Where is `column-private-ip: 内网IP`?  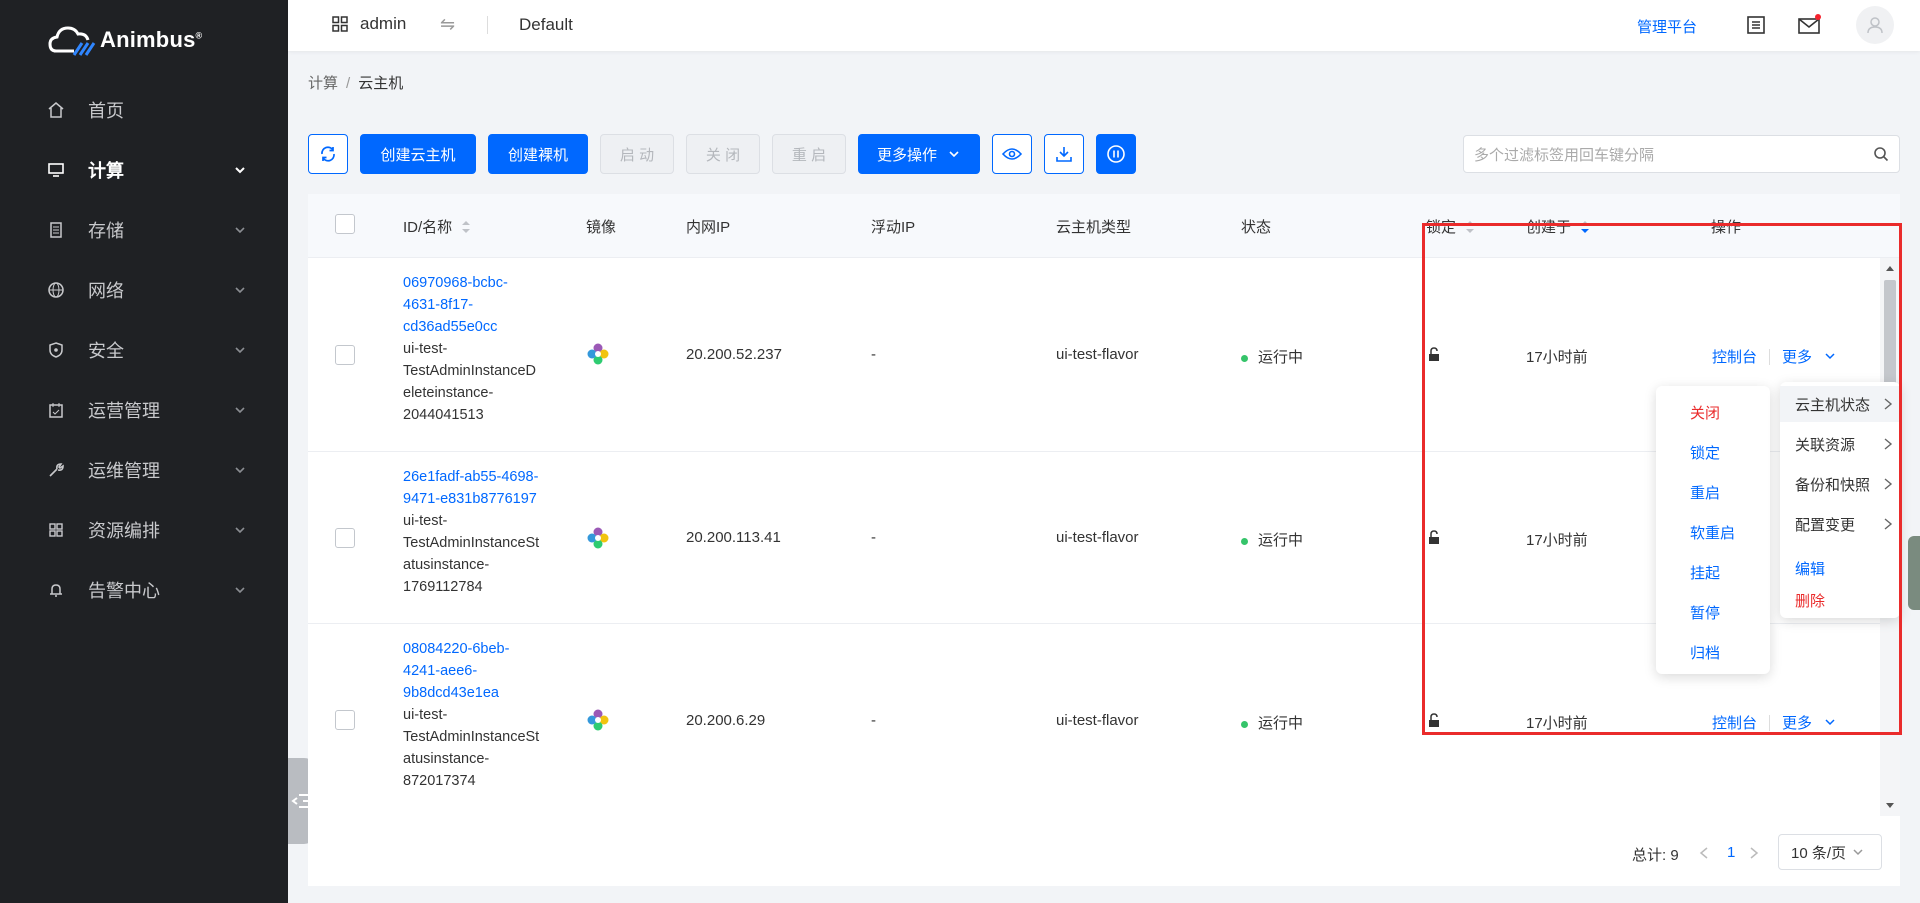
column-private-ip: 内网IP is located at coordinates (708, 227).